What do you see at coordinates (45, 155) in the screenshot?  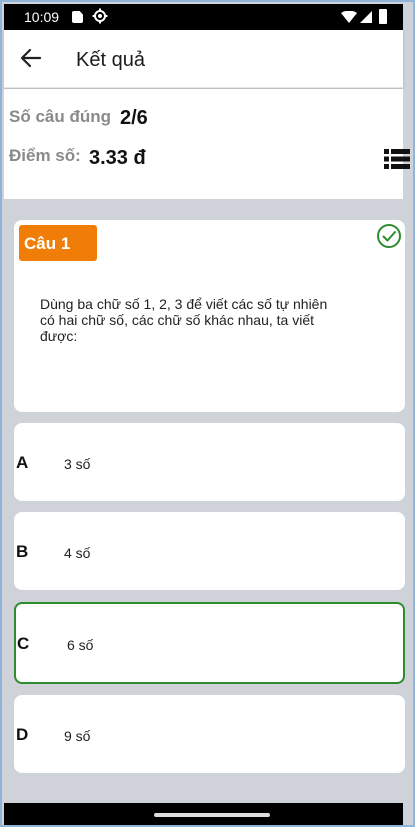 I see `score-label: Điểm số:` at bounding box center [45, 155].